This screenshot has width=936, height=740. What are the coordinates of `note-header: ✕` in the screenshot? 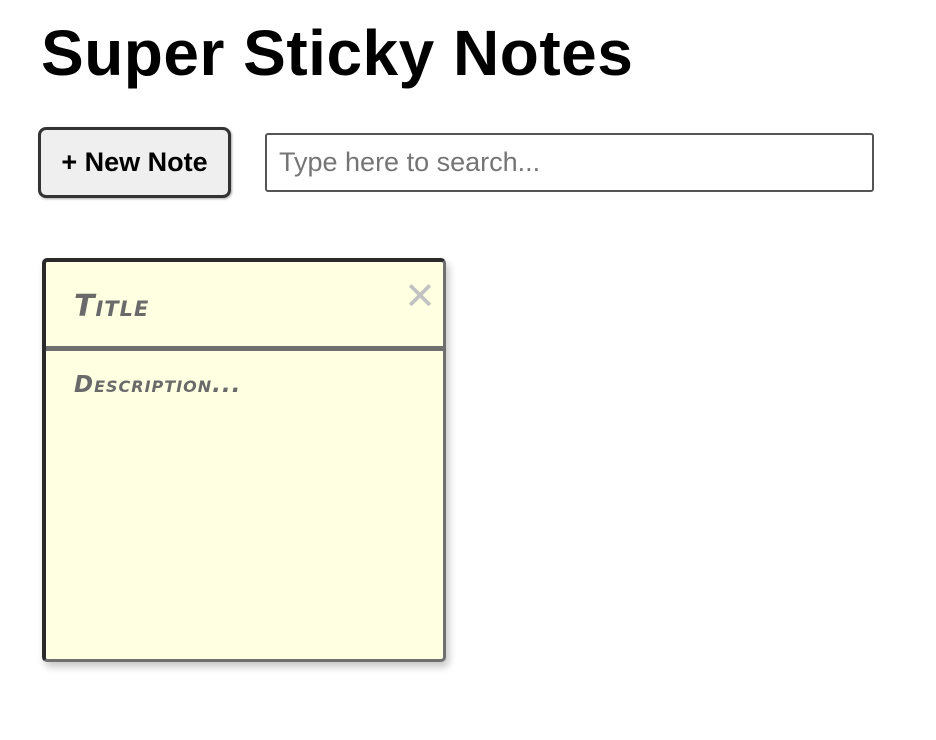 It's located at (244, 306).